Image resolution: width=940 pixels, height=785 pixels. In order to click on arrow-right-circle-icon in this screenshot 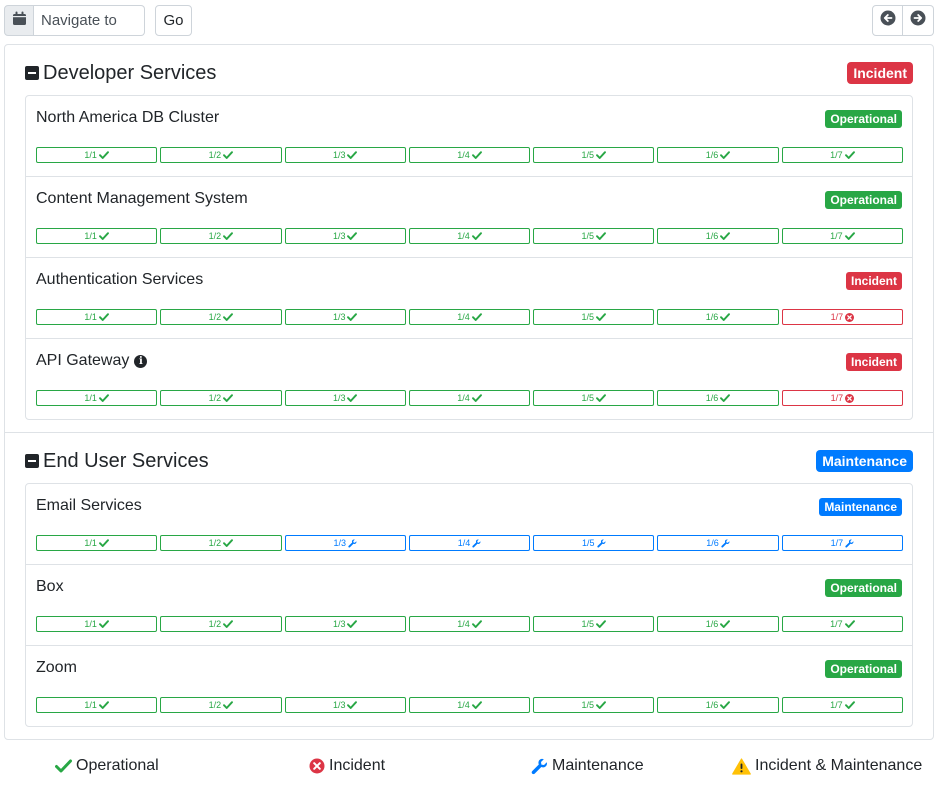, I will do `click(918, 20)`.